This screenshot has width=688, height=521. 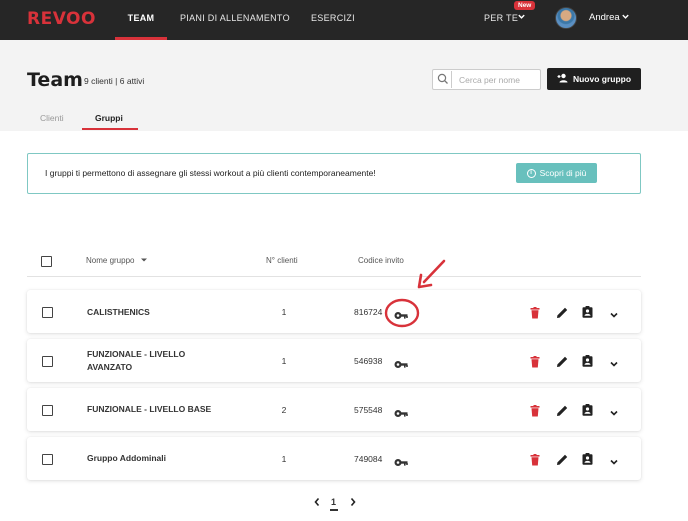 What do you see at coordinates (317, 503) in the screenshot?
I see `pagination-prev-icon` at bounding box center [317, 503].